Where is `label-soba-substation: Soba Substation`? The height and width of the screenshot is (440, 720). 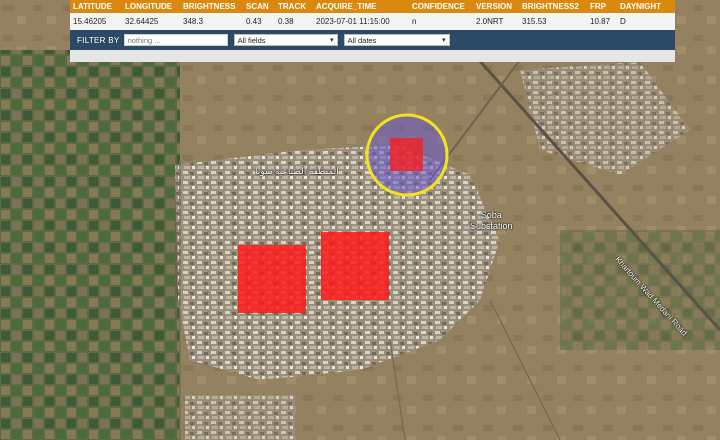
label-soba-substation: Soba Substation is located at coordinates (491, 221).